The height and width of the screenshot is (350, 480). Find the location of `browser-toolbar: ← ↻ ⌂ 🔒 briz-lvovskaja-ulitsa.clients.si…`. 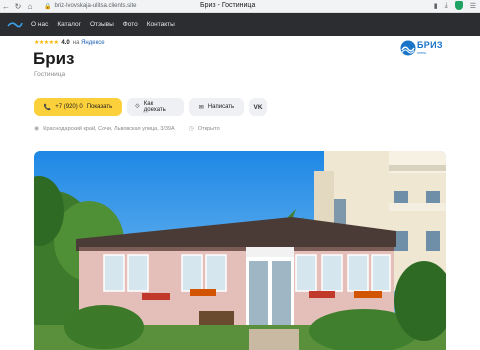

browser-toolbar: ← ↻ ⌂ 🔒 briz-lvovskaja-ulitsa.clients.si… is located at coordinates (240, 6).